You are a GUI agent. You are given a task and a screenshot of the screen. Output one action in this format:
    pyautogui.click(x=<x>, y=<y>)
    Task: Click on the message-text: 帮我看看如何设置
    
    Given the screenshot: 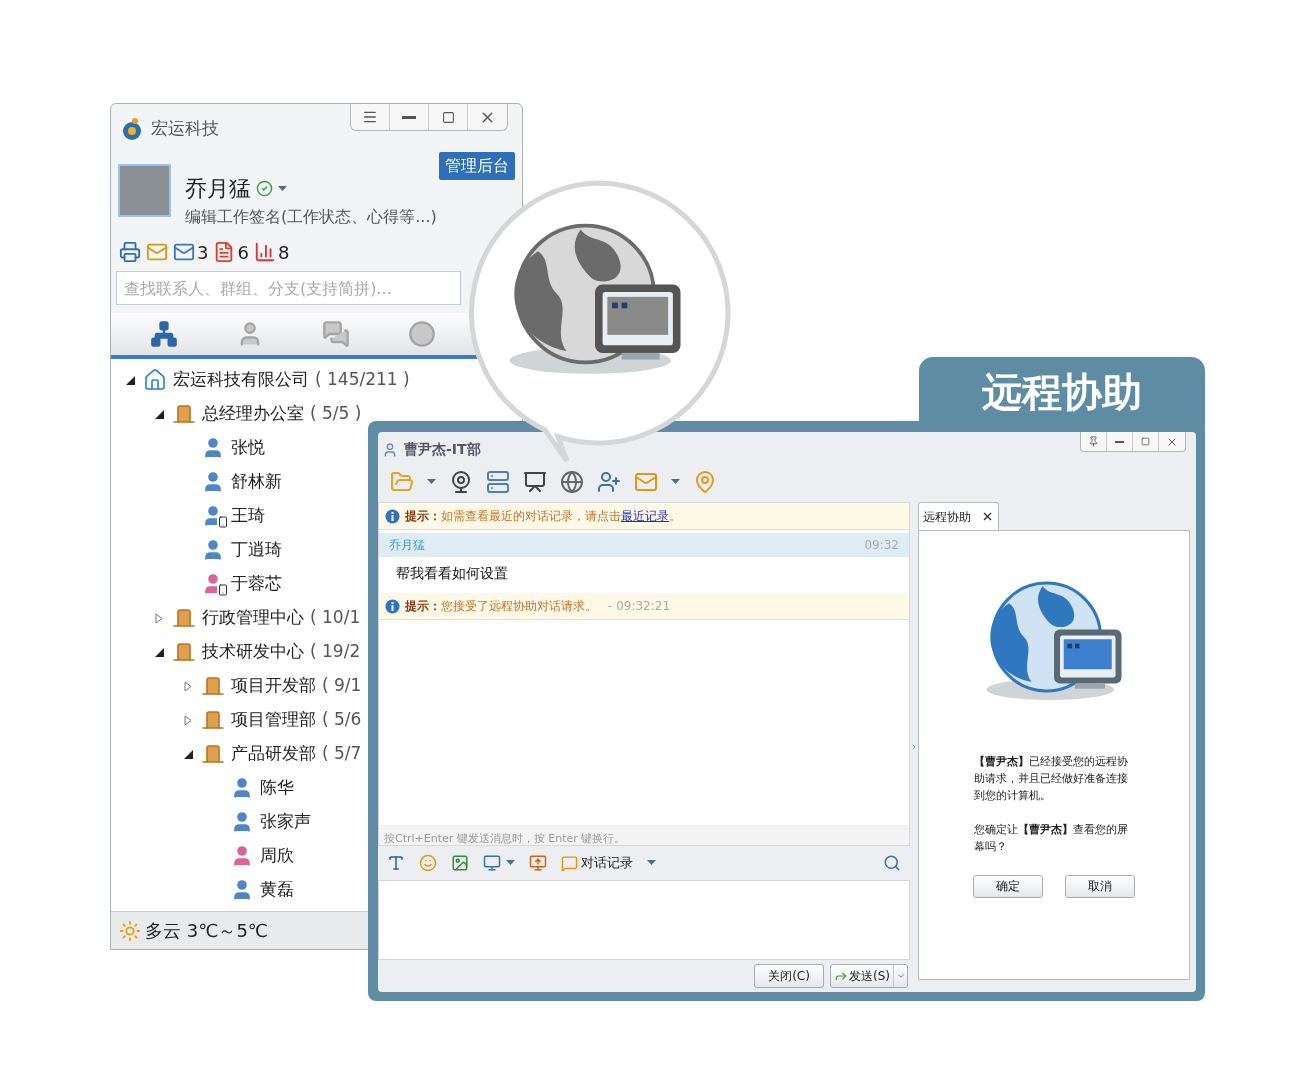 What is the action you would take?
    pyautogui.click(x=452, y=573)
    